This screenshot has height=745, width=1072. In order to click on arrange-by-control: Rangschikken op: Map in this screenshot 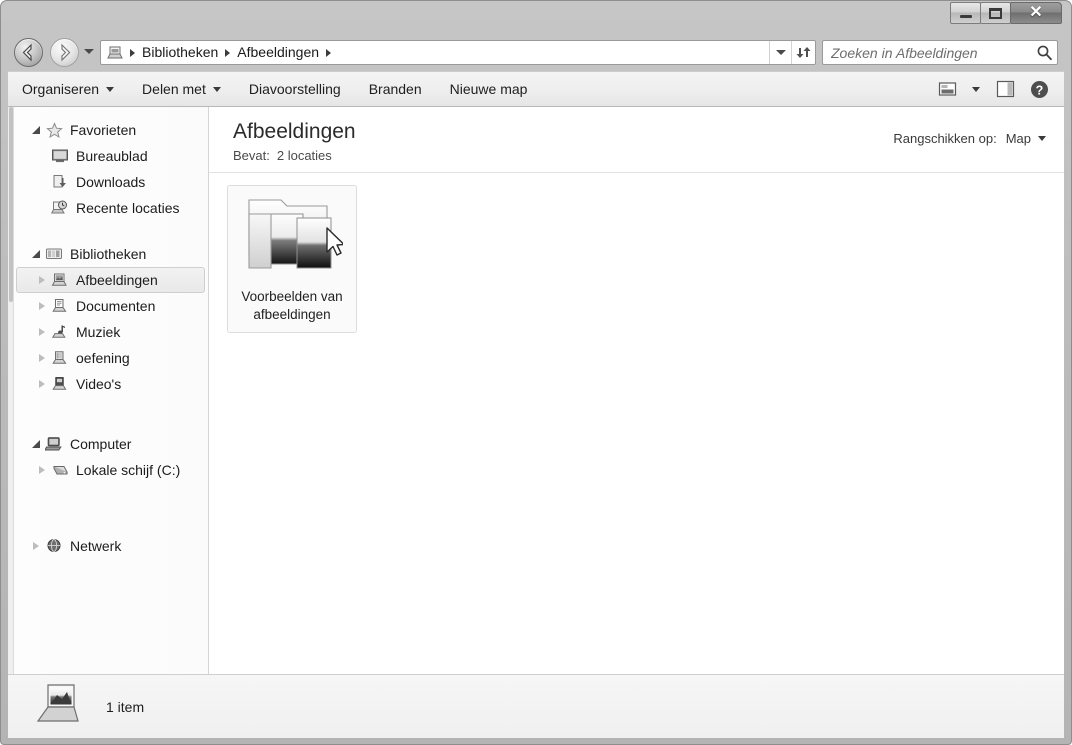, I will do `click(969, 138)`.